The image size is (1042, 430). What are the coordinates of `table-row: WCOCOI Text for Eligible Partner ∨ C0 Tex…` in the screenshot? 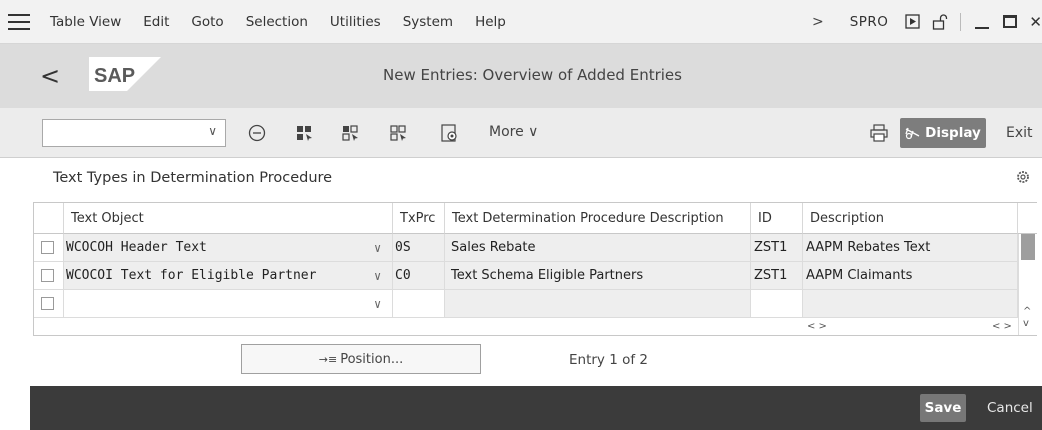 It's located at (536, 276).